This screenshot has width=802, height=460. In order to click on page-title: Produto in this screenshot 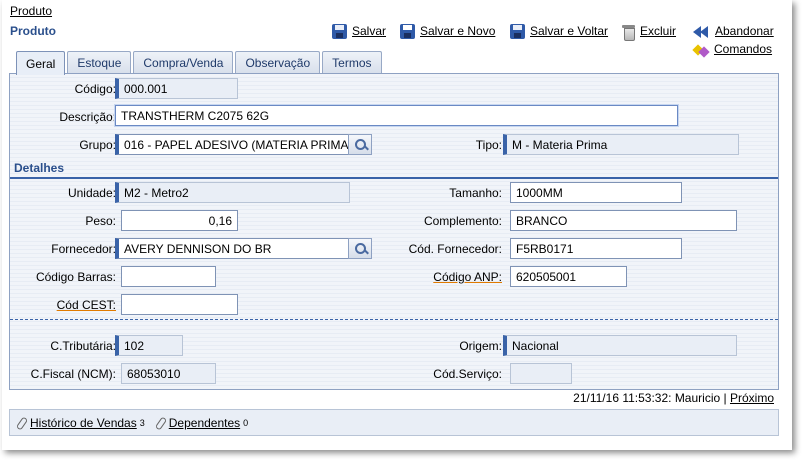, I will do `click(33, 31)`.